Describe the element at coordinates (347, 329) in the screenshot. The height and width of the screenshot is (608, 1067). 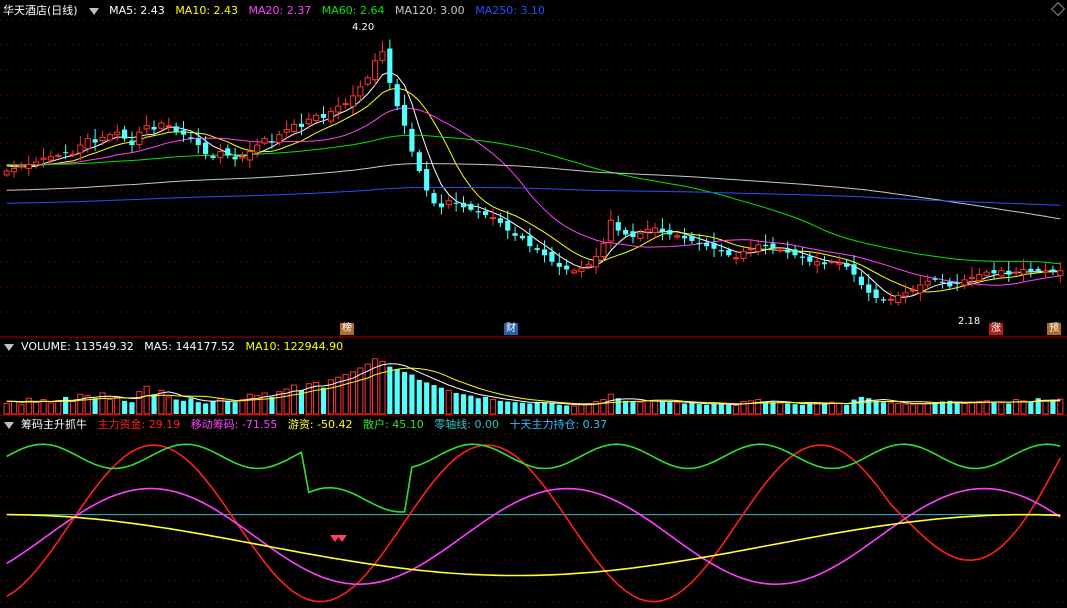
I see `marker-bang: 榜` at that location.